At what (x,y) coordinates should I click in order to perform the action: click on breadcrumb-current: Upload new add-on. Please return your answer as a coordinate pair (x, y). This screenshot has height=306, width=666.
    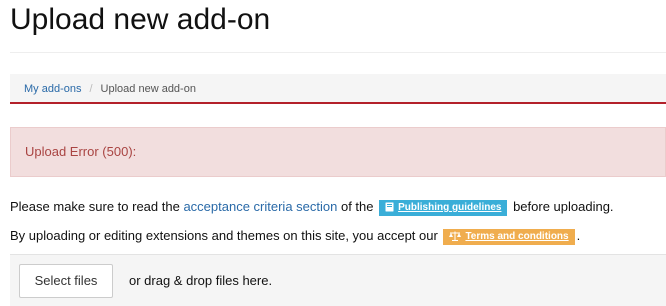
    Looking at the image, I should click on (148, 89).